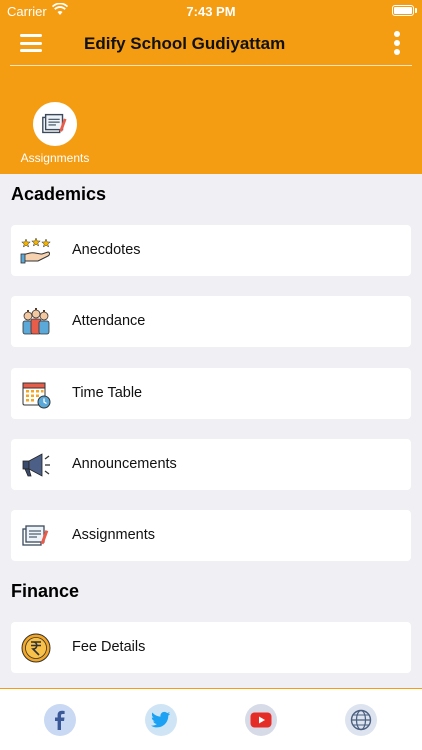 This screenshot has height=750, width=422. What do you see at coordinates (397, 44) in the screenshot?
I see `more-options-icon` at bounding box center [397, 44].